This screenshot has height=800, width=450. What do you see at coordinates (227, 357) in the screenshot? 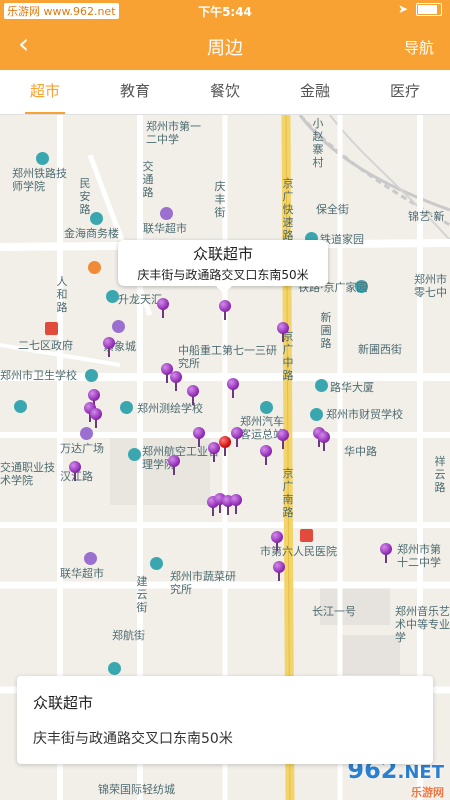
I see `map-label: 中船重工第七一三研究所` at bounding box center [227, 357].